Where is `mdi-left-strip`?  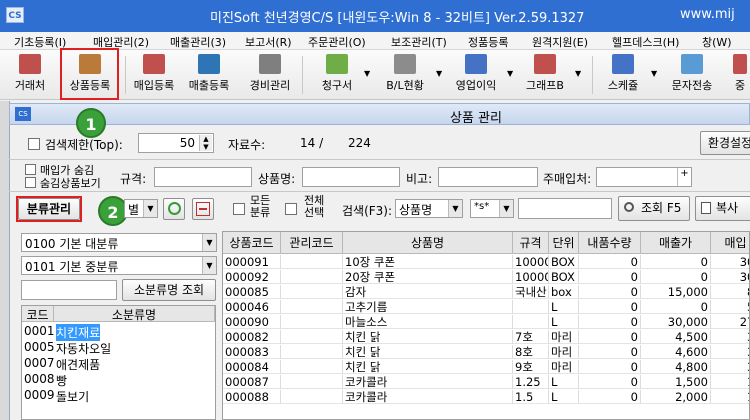
mdi-left-strip is located at coordinates (4, 260).